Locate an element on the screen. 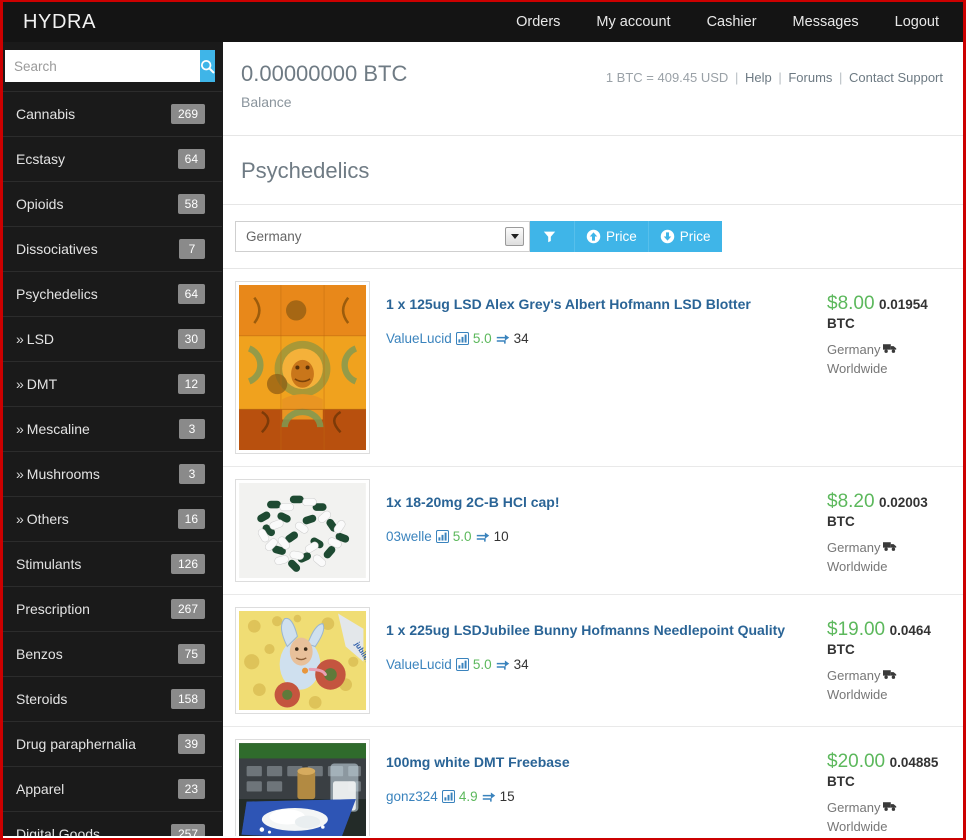 The height and width of the screenshot is (840, 966). sidebar-item-text: Drug paraphernalia is located at coordinates (76, 744).